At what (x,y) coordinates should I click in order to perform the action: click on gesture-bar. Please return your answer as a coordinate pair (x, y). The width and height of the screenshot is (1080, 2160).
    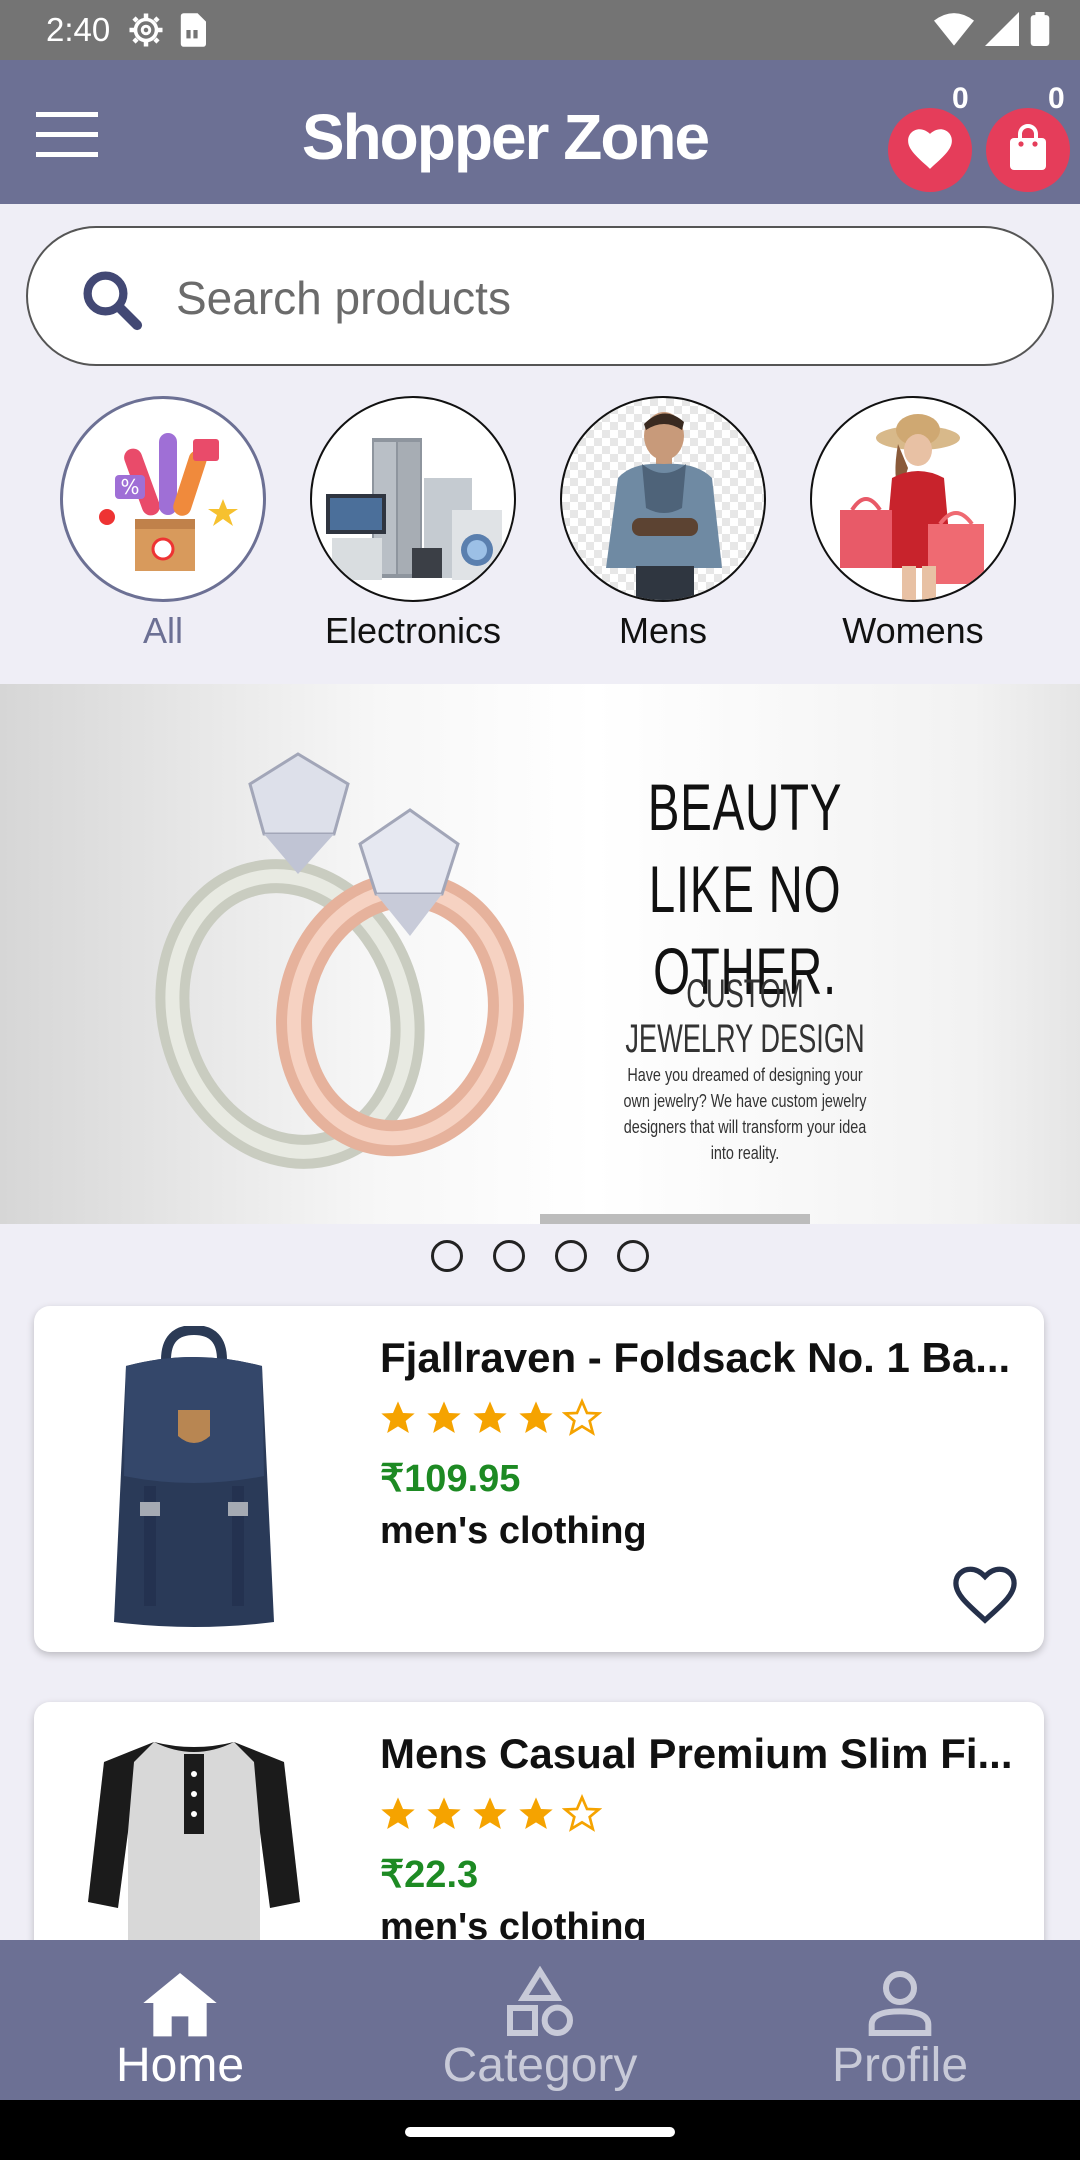
    Looking at the image, I should click on (540, 2130).